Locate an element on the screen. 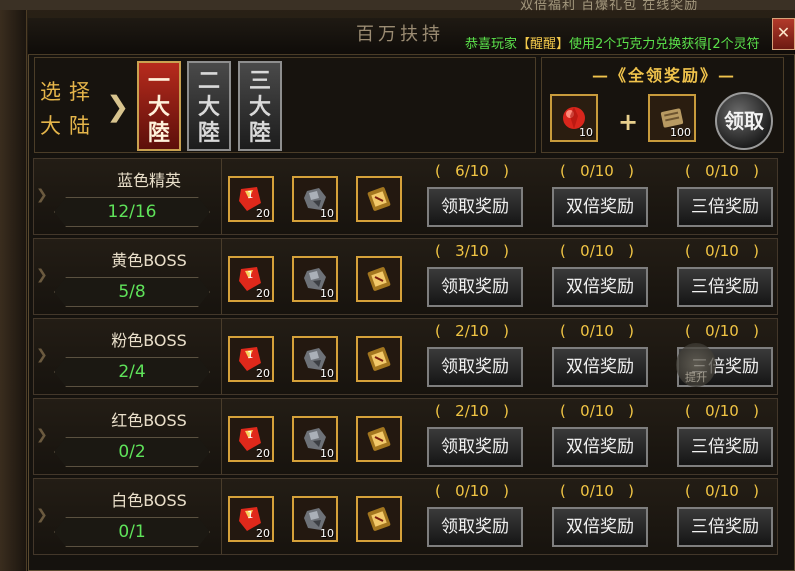  kill-progress: 2/4 is located at coordinates (132, 372).